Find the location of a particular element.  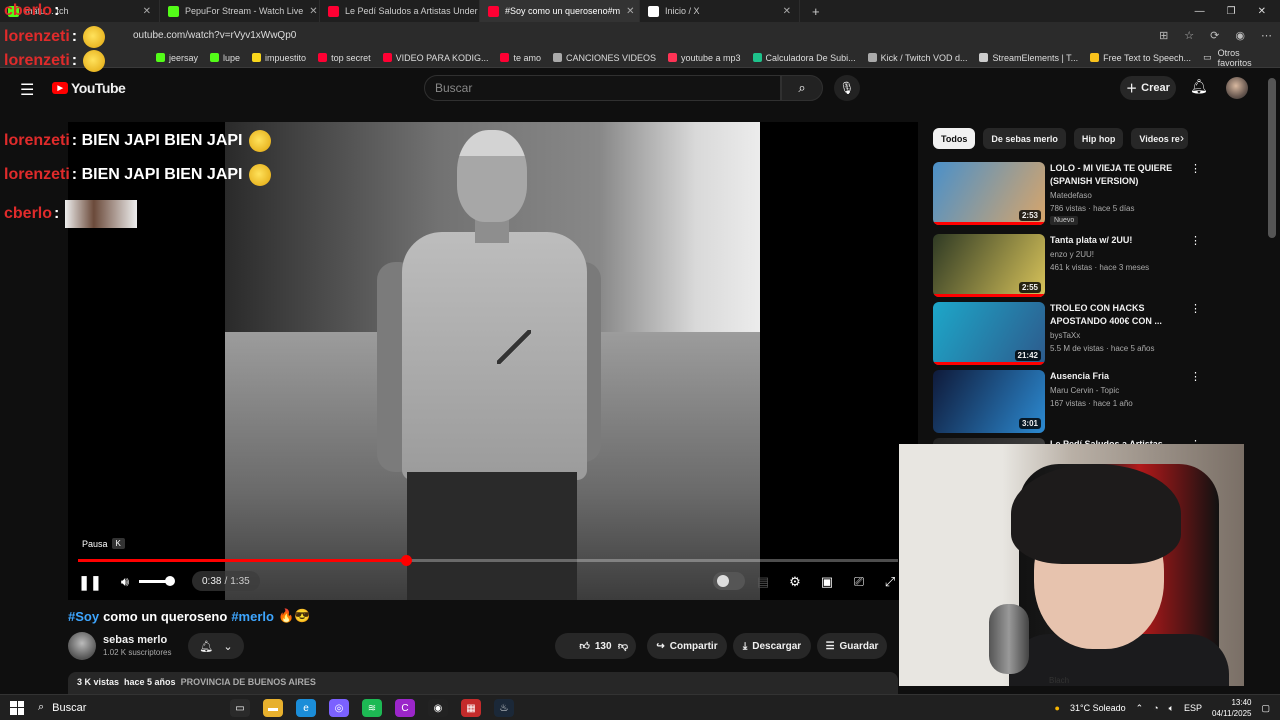

recommended-channel: bysTaXx is located at coordinates (1065, 335).